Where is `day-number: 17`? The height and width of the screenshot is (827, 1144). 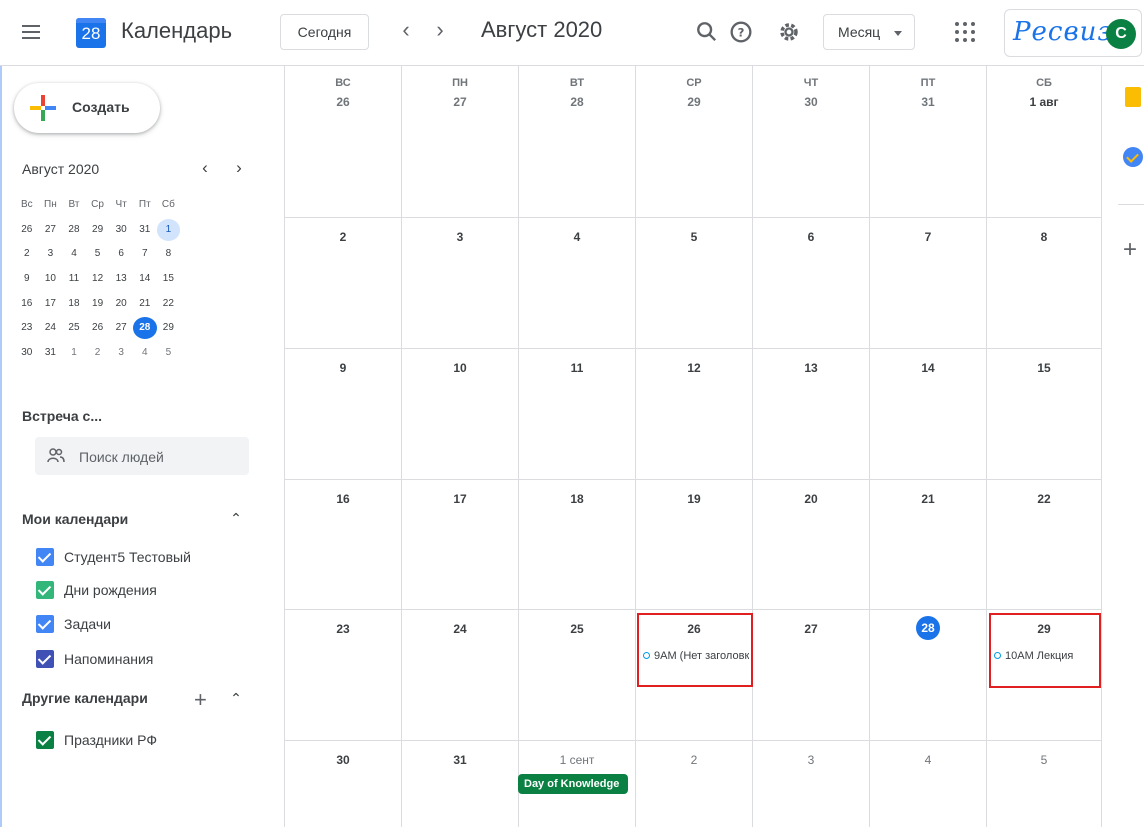
day-number: 17 is located at coordinates (460, 499).